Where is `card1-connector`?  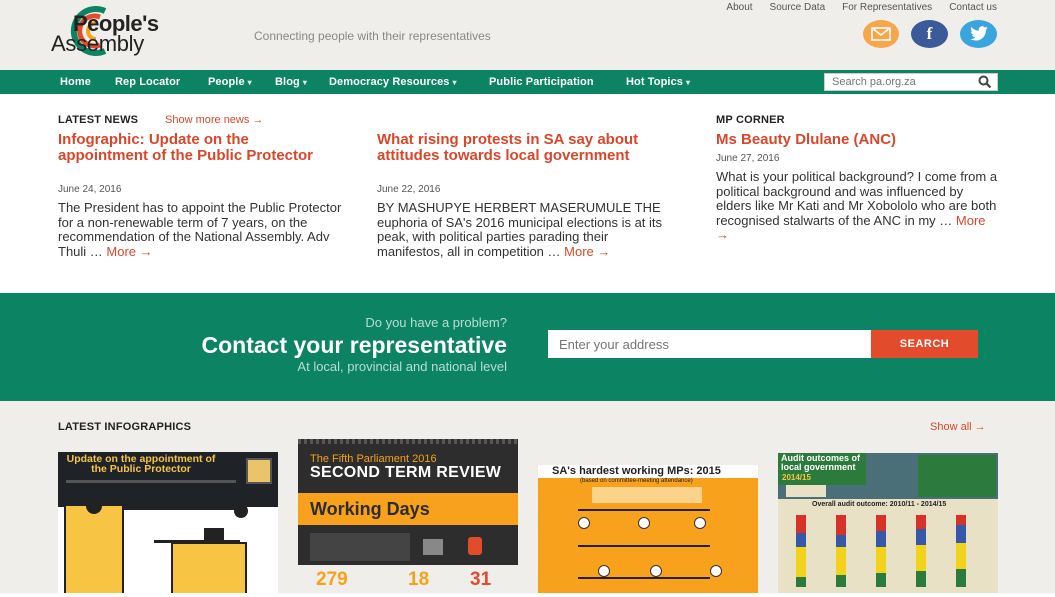
card1-connector is located at coordinates (180, 508).